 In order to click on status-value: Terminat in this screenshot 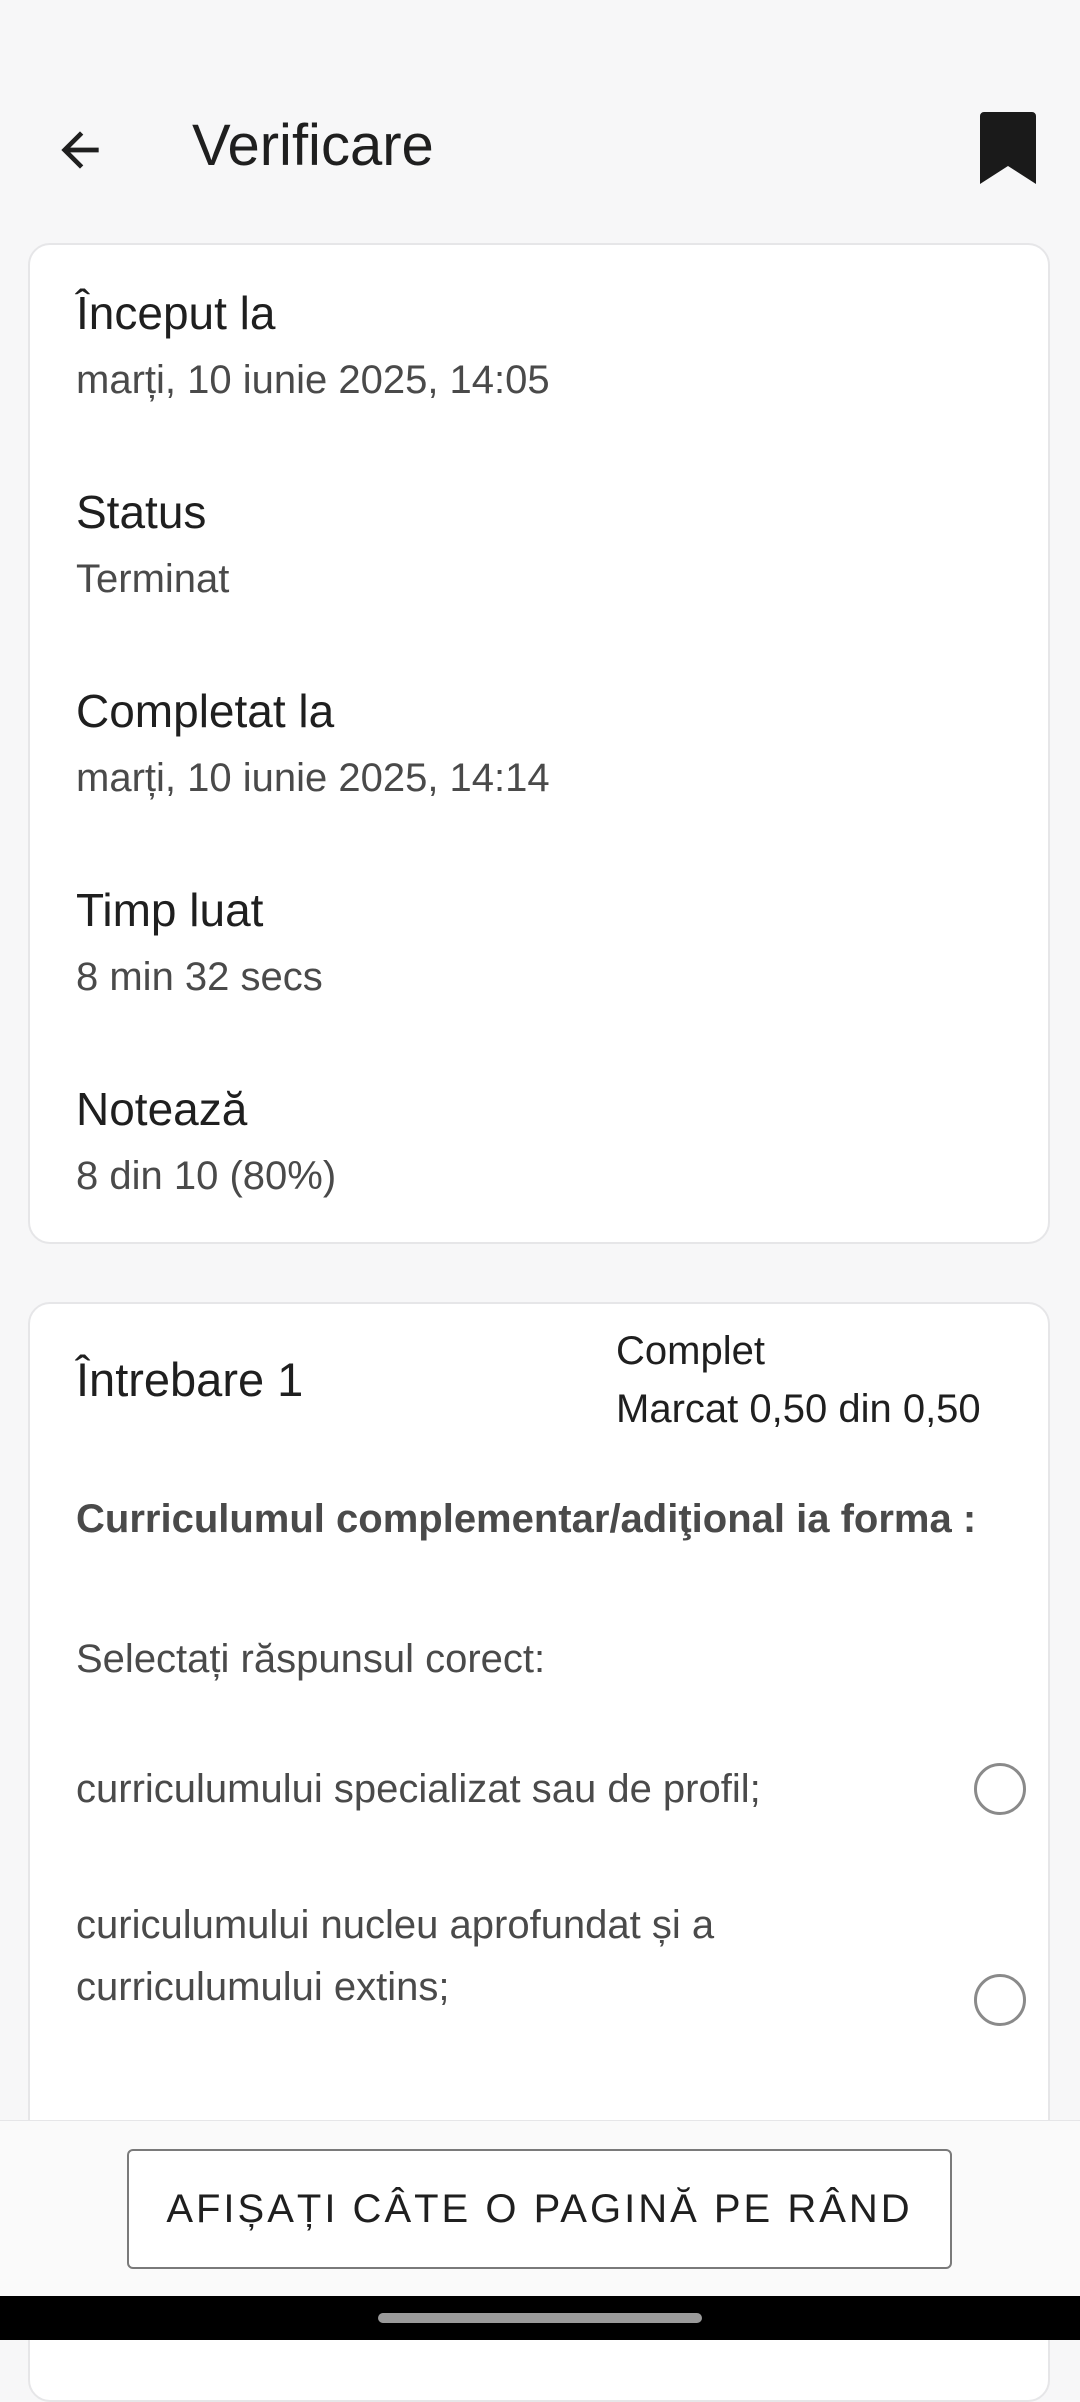, I will do `click(153, 579)`.